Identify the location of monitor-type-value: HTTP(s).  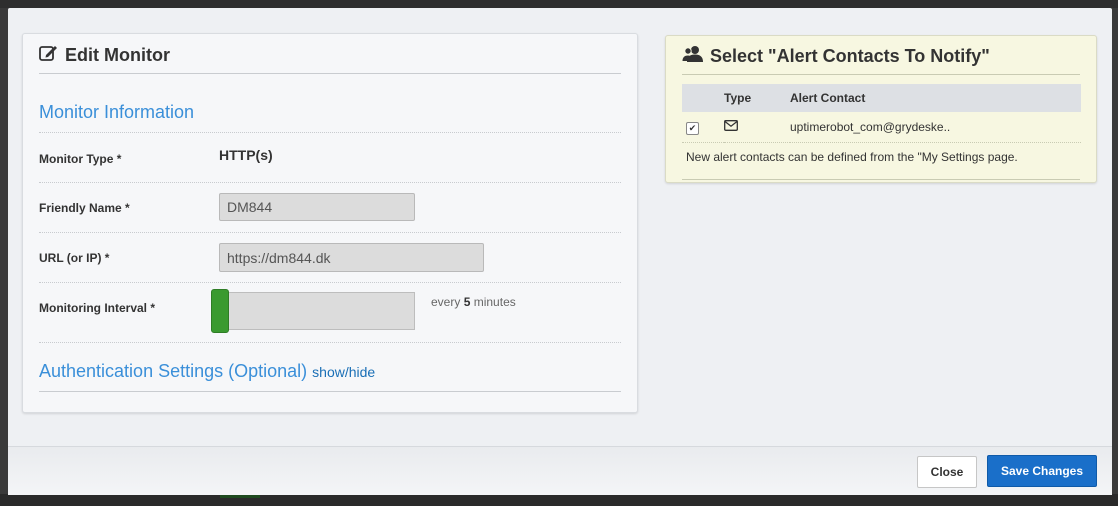
(246, 155).